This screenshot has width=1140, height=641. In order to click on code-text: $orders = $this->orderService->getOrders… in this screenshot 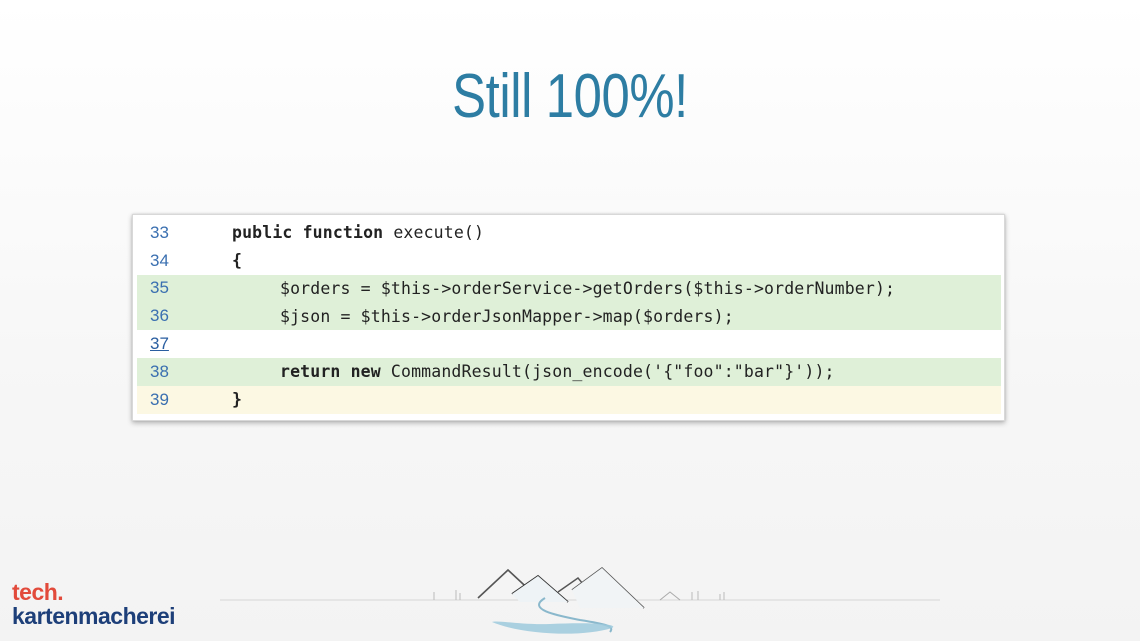, I will do `click(539, 288)`.